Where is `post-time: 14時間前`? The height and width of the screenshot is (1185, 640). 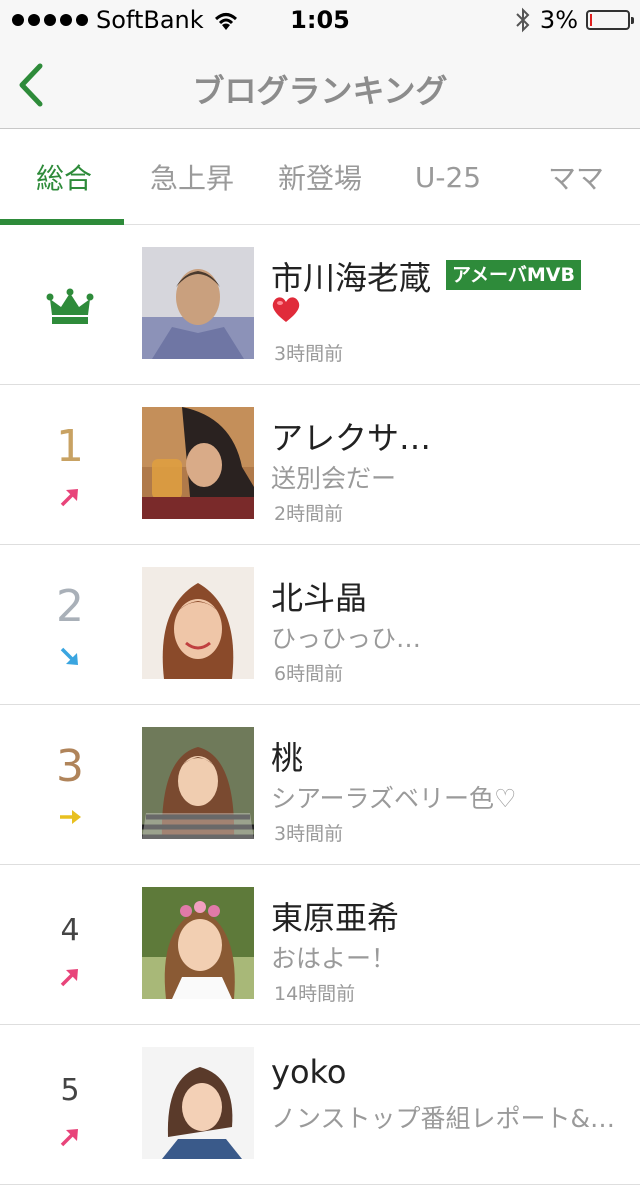 post-time: 14時間前 is located at coordinates (315, 994).